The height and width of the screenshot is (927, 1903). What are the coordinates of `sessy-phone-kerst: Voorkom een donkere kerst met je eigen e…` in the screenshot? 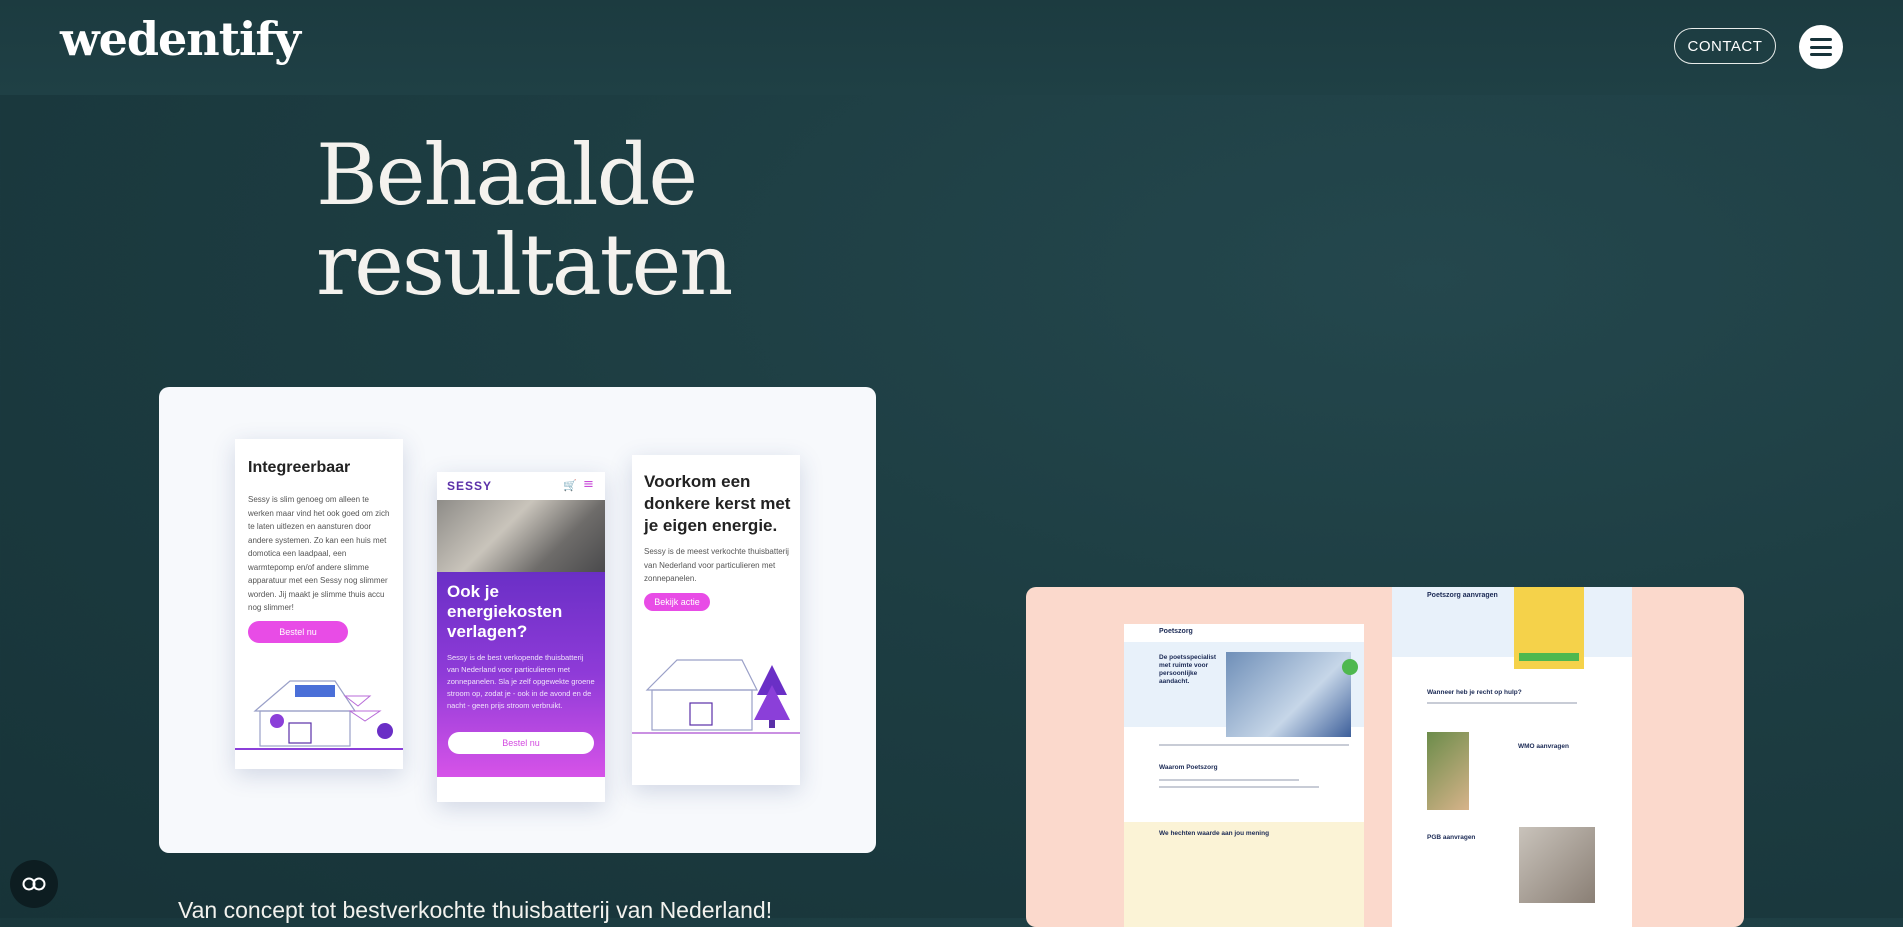 It's located at (716, 620).